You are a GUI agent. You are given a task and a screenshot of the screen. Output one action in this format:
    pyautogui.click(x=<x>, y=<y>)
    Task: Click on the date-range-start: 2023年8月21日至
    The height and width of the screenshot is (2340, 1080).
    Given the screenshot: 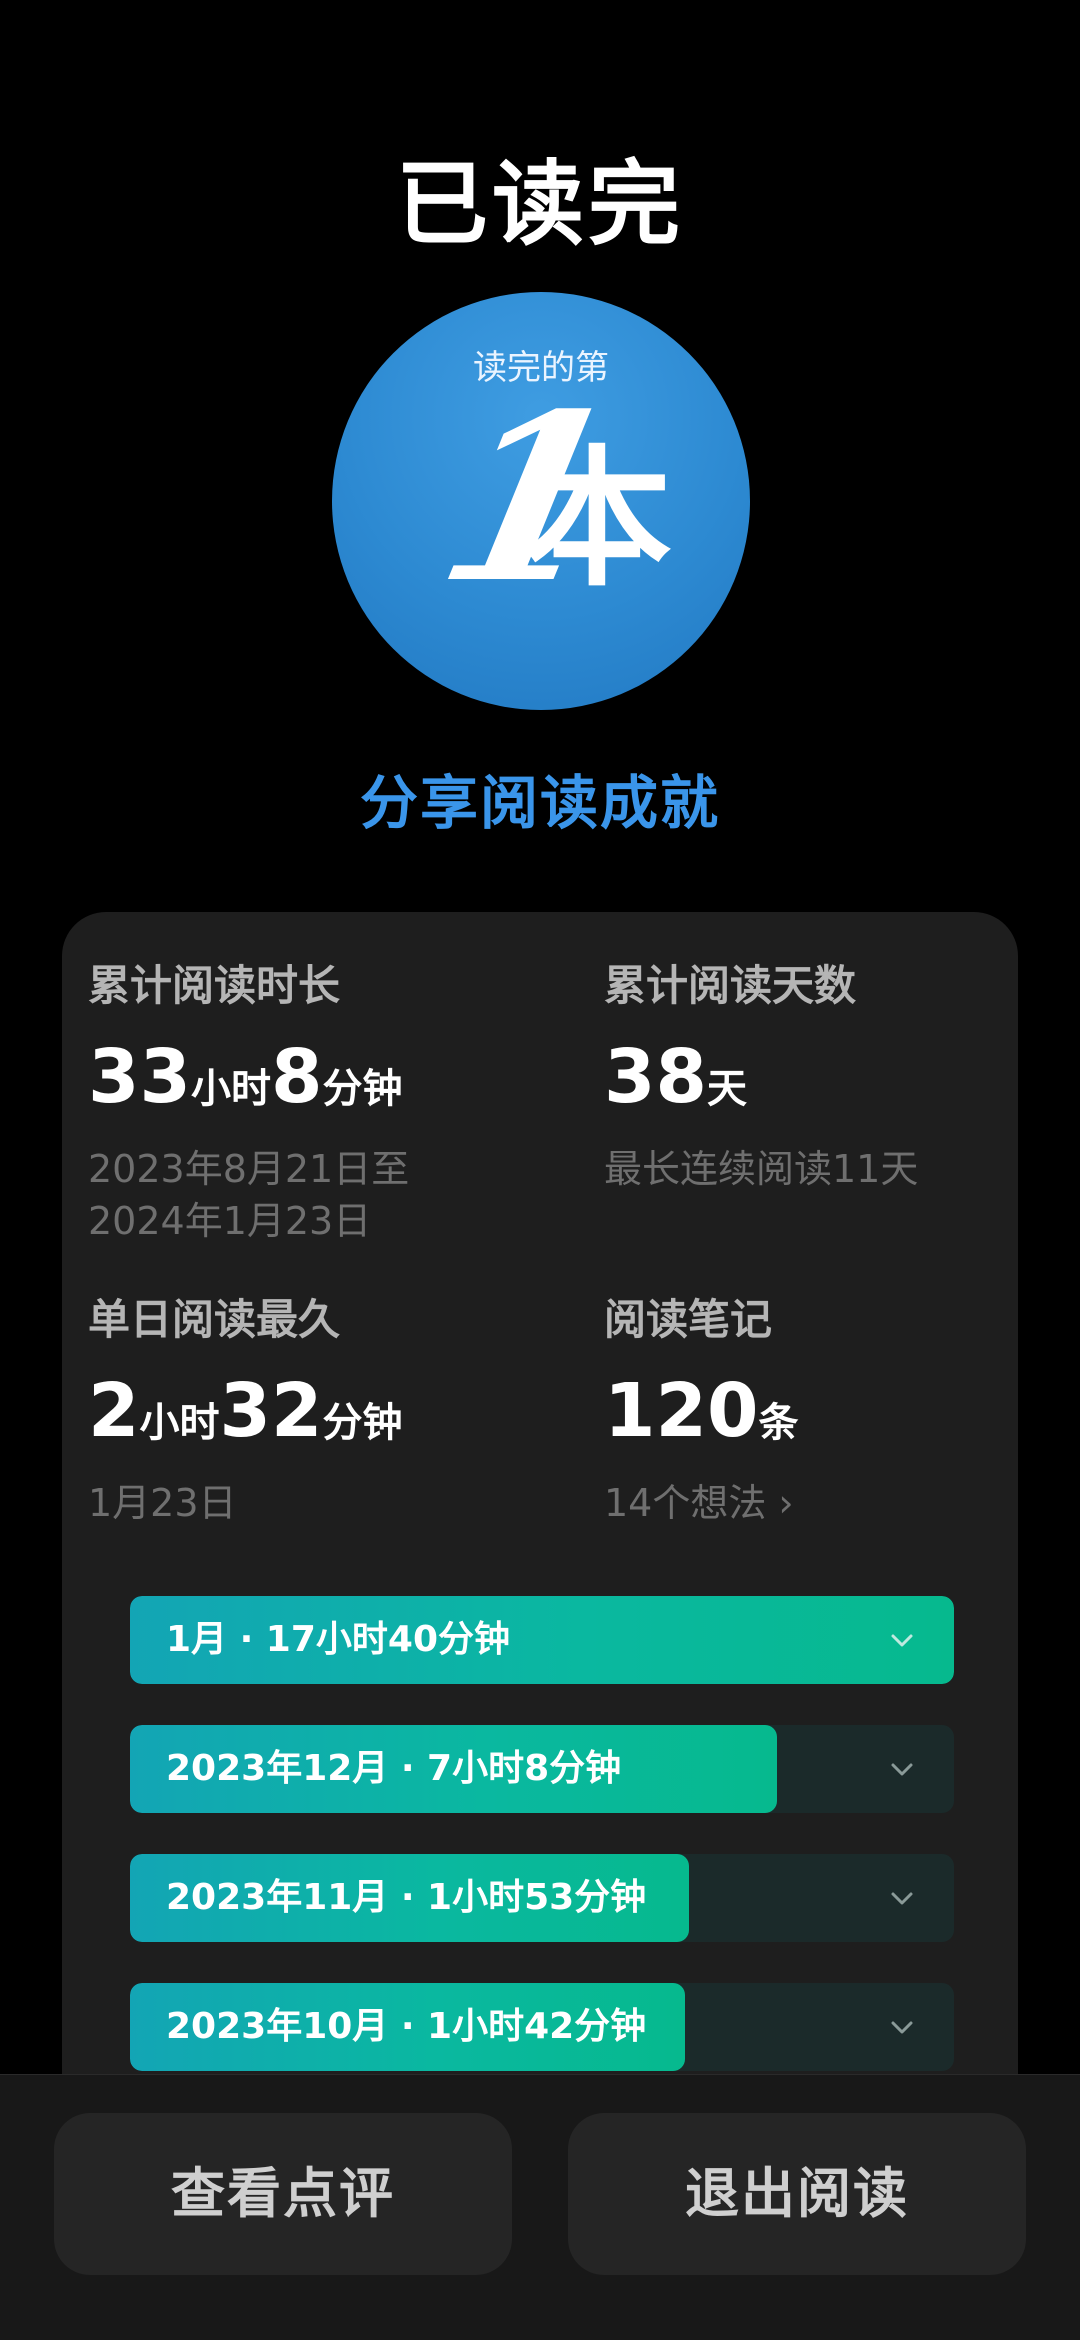 What is the action you would take?
    pyautogui.click(x=249, y=1169)
    